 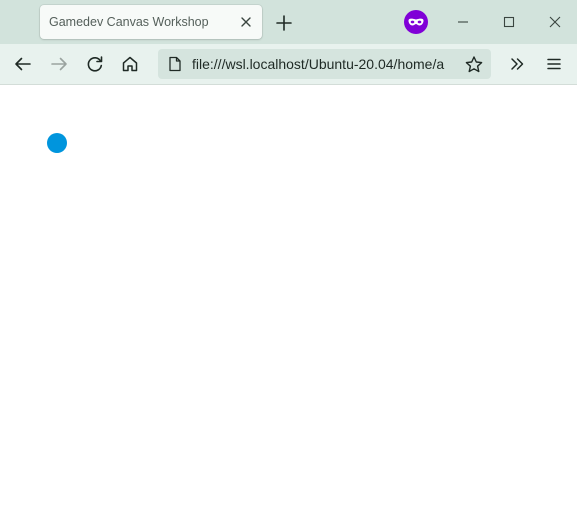 I want to click on maximize-icon, so click(x=509, y=22).